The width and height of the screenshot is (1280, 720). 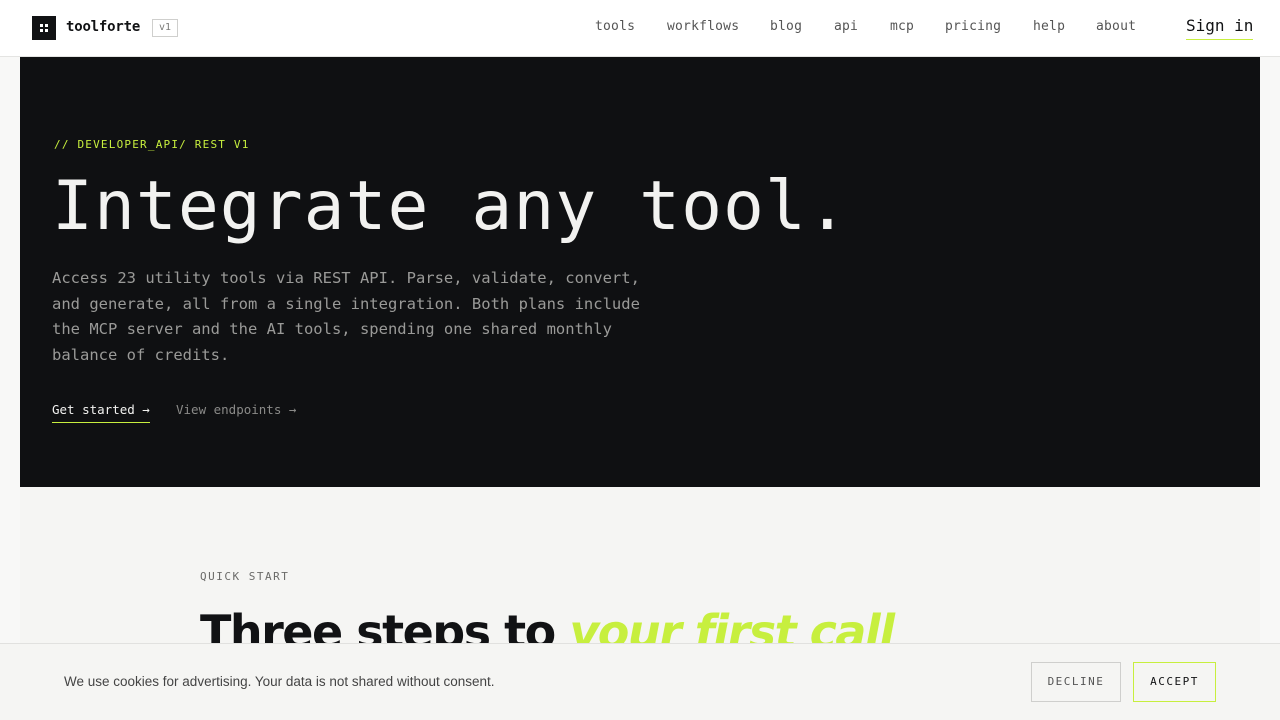 I want to click on hero-title: Integrate any tool., so click(x=450, y=206).